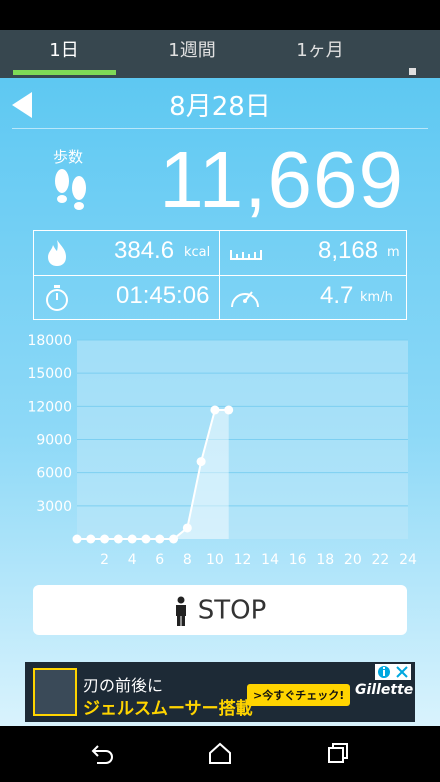 The width and height of the screenshot is (440, 782). What do you see at coordinates (245, 299) in the screenshot?
I see `speedometer-icon` at bounding box center [245, 299].